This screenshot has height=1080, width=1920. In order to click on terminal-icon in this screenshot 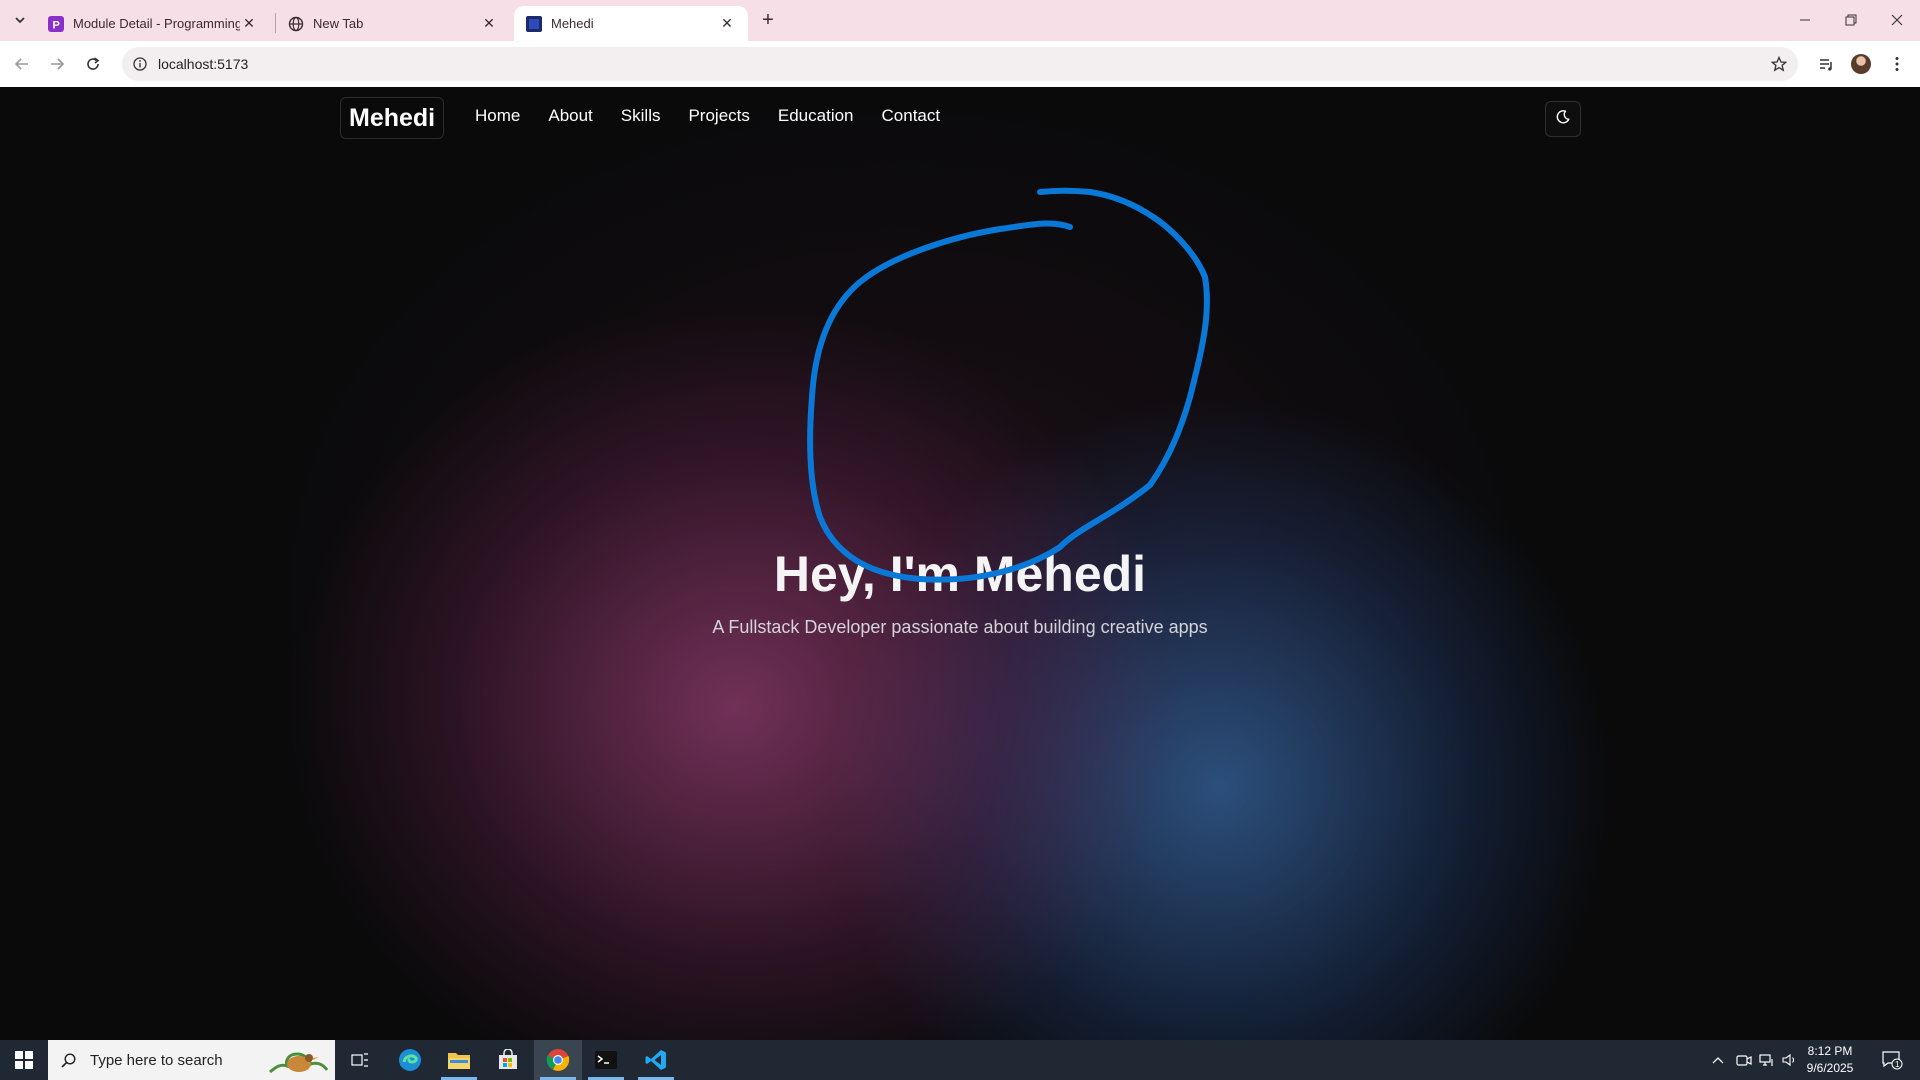, I will do `click(606, 1060)`.